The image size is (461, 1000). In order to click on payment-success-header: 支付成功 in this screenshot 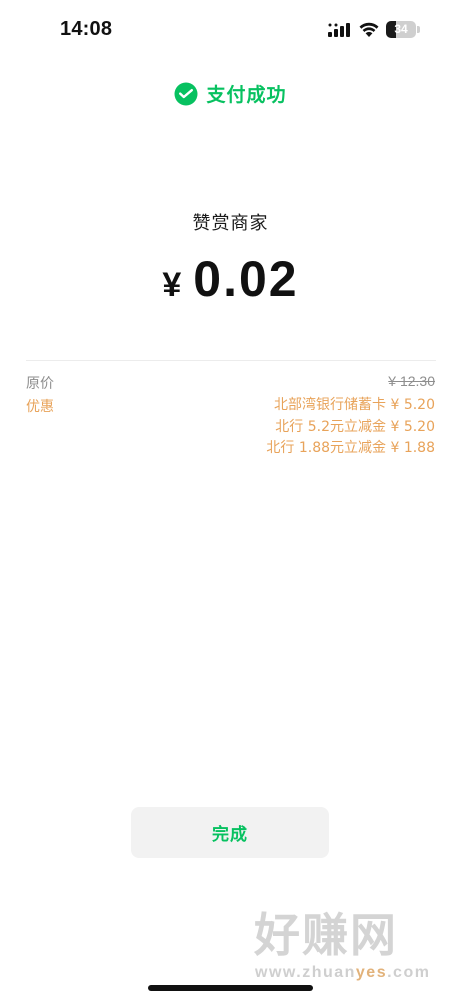, I will do `click(230, 93)`.